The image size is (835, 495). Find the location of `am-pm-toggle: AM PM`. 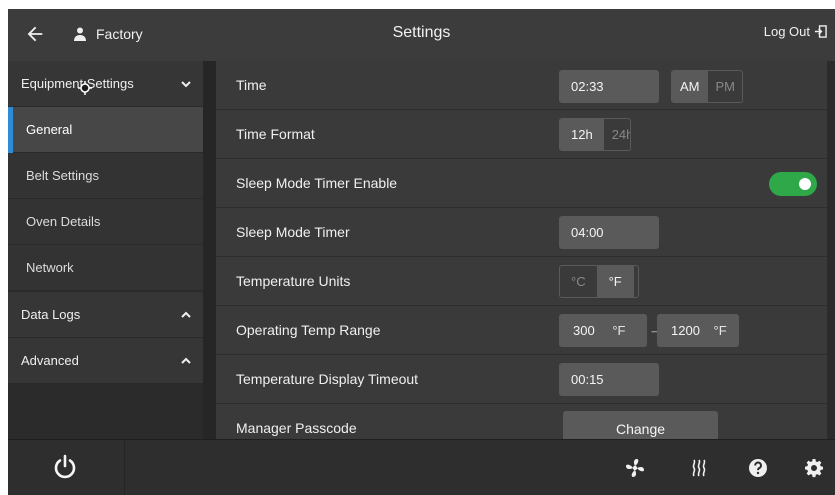

am-pm-toggle: AM PM is located at coordinates (707, 86).